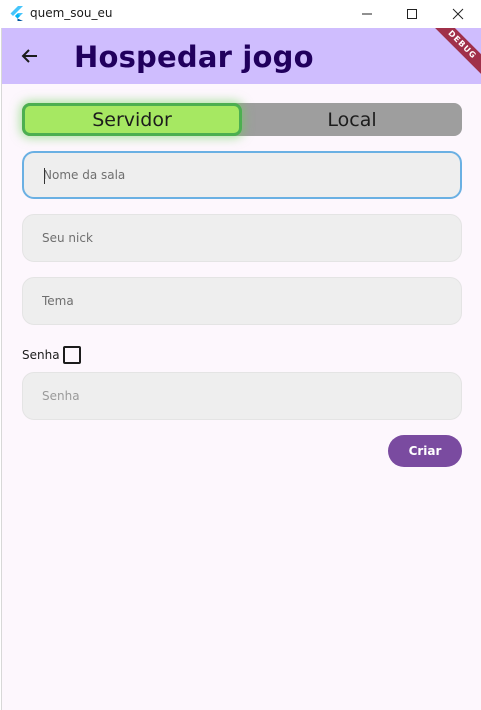  What do you see at coordinates (44, 176) in the screenshot?
I see `text-caret` at bounding box center [44, 176].